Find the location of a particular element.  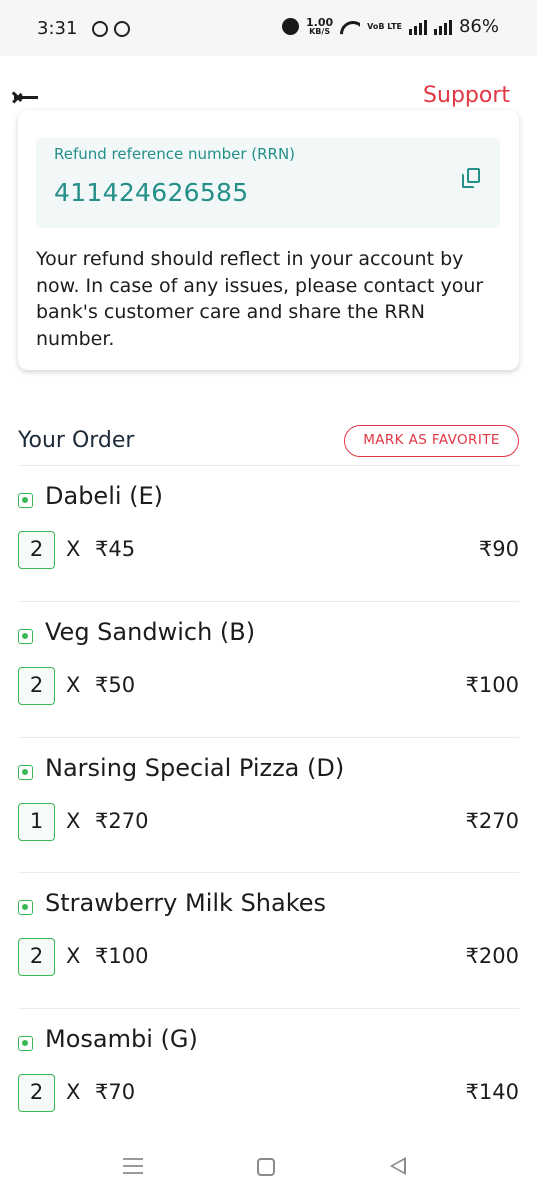

network-speed: 1.00 KB/S is located at coordinates (320, 25).